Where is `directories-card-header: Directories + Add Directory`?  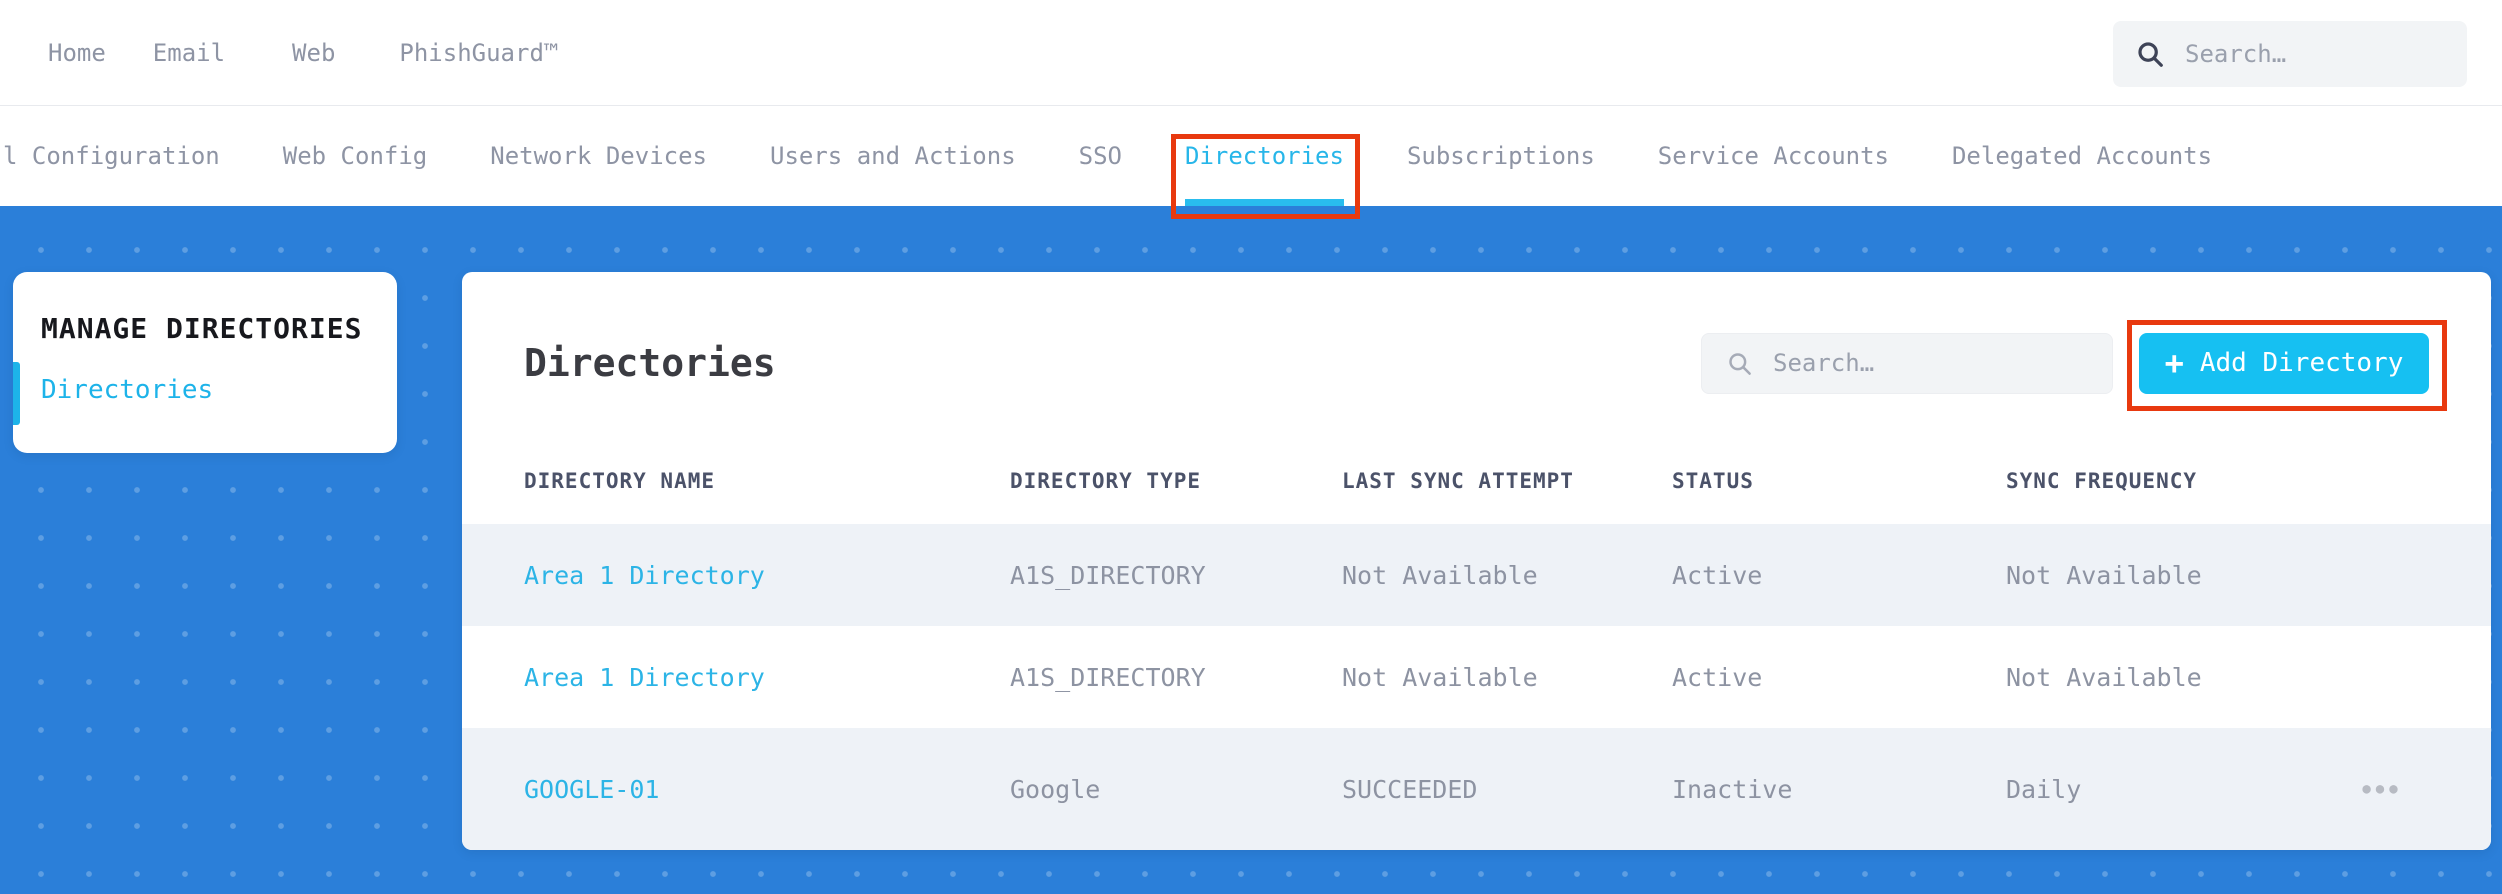 directories-card-header: Directories + Add Directory is located at coordinates (1485, 365).